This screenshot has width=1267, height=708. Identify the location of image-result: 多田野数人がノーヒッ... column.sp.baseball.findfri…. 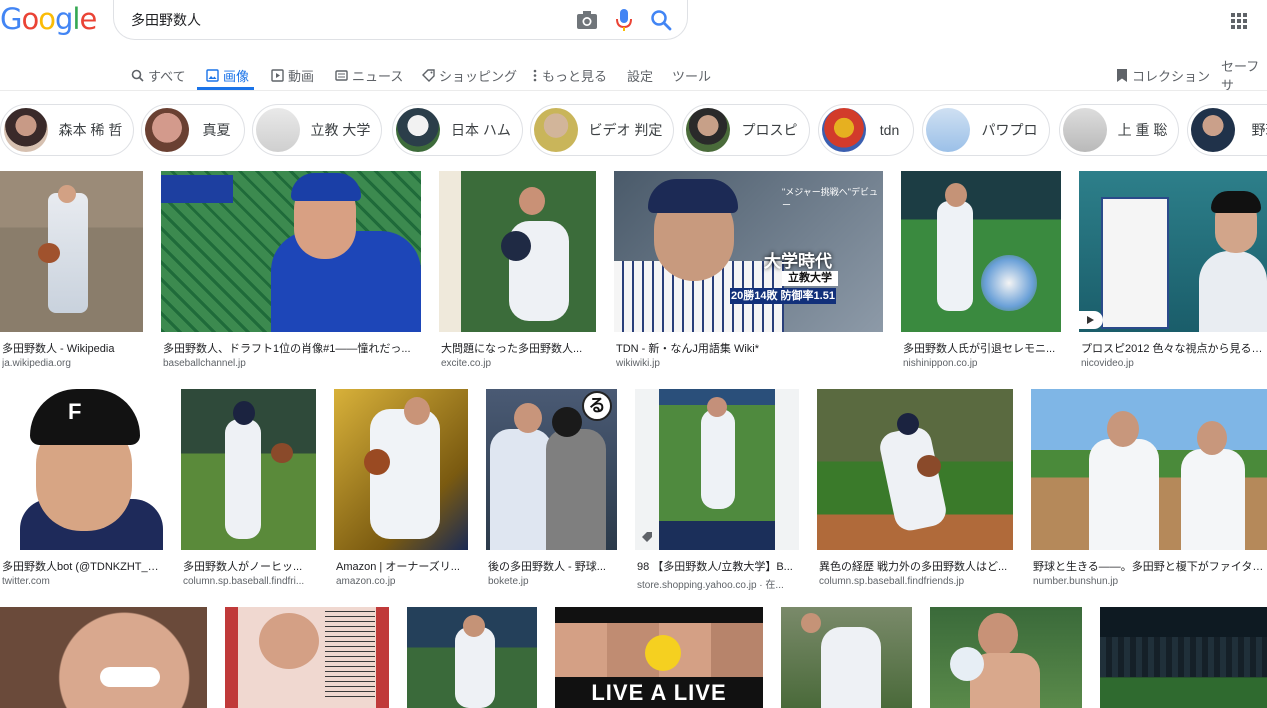
(248, 489).